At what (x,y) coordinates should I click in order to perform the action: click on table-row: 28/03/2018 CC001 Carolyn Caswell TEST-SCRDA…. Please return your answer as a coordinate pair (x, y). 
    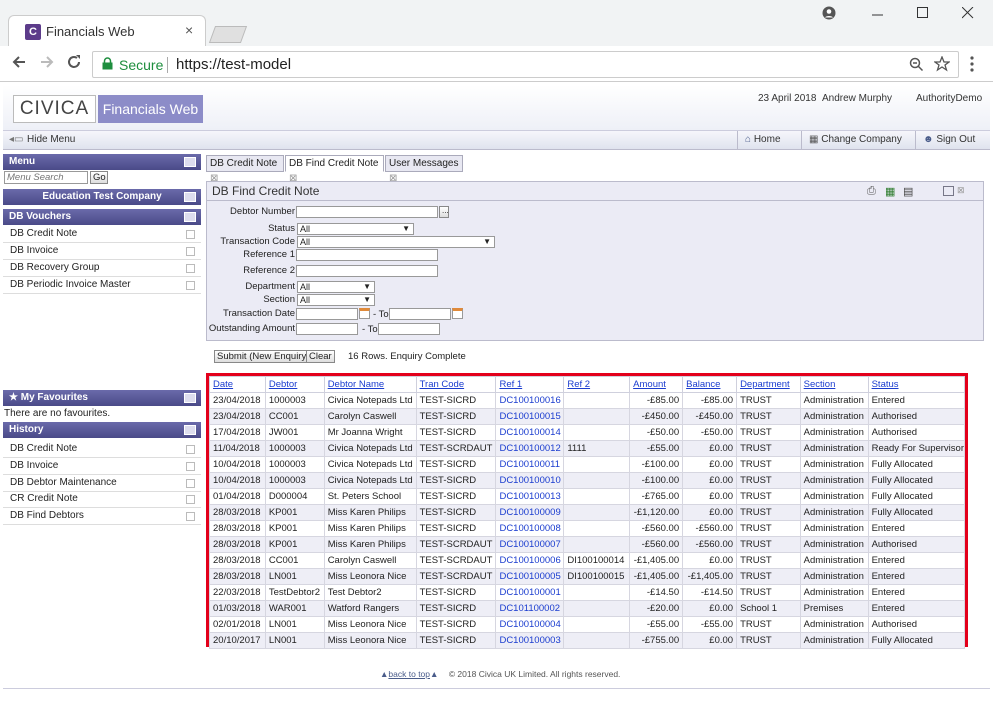
    Looking at the image, I should click on (587, 560).